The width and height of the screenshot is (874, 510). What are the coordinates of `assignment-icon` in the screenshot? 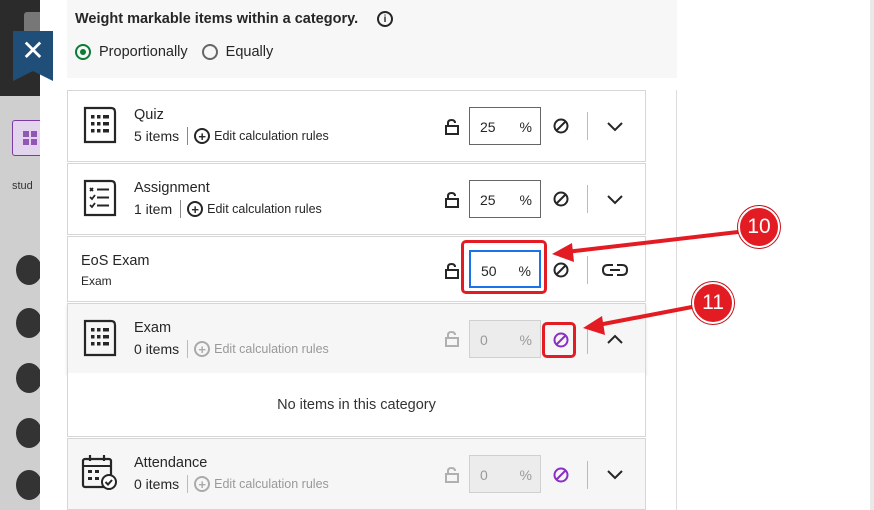 It's located at (100, 198).